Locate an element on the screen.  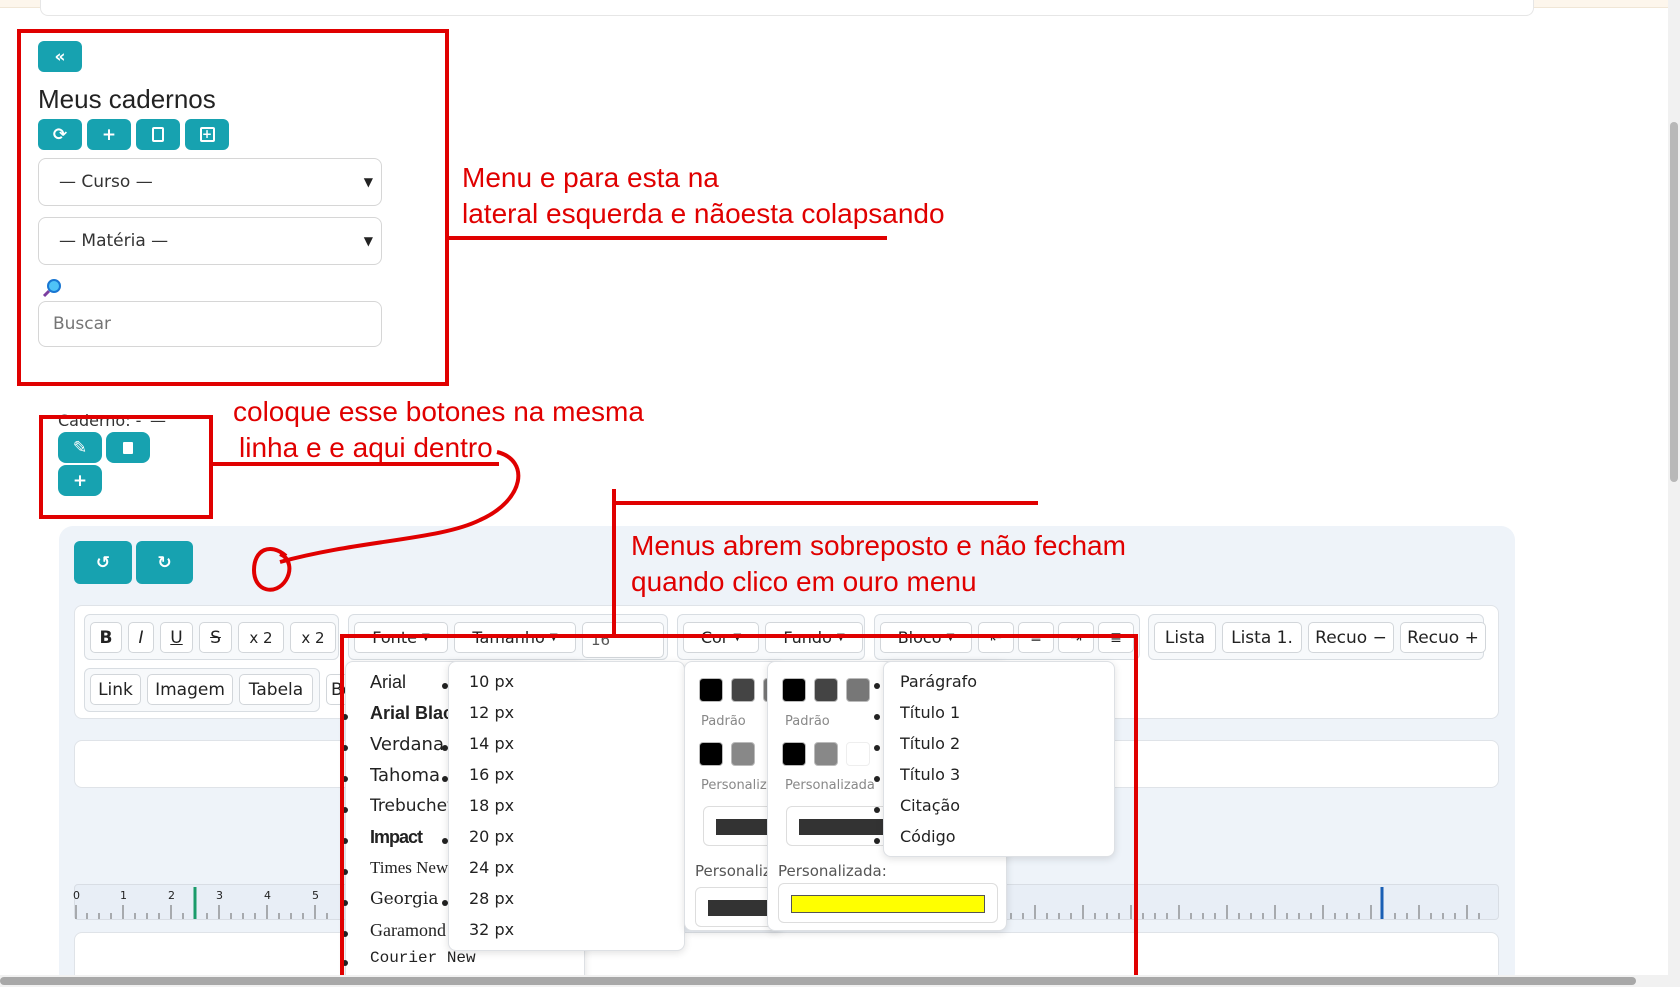
table-button: Tabela is located at coordinates (276, 689).